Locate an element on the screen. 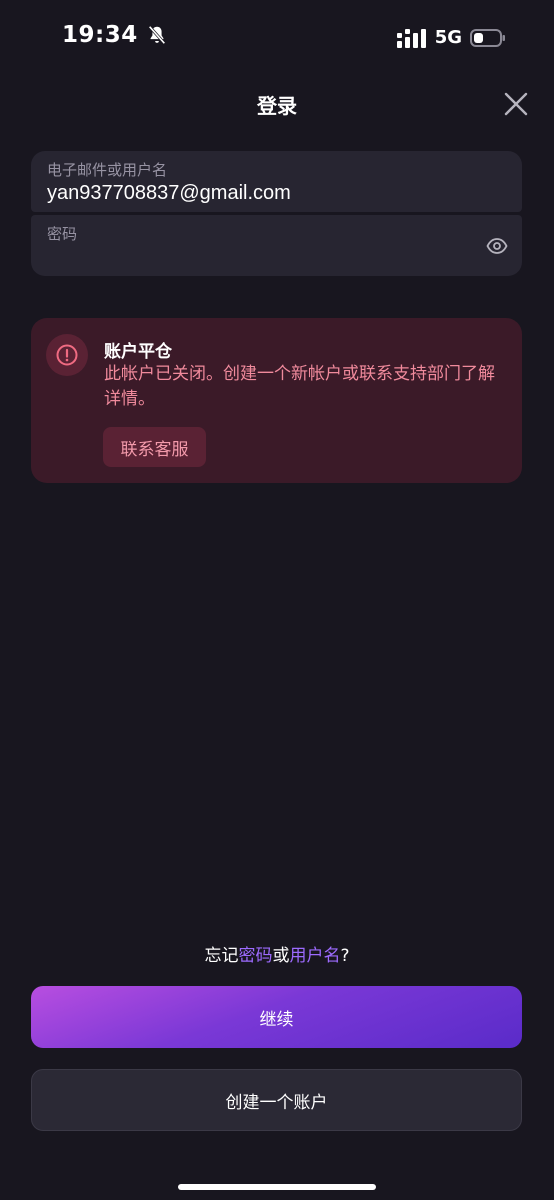 The image size is (554, 1200). forgot-username-link: 用户名 is located at coordinates (314, 956).